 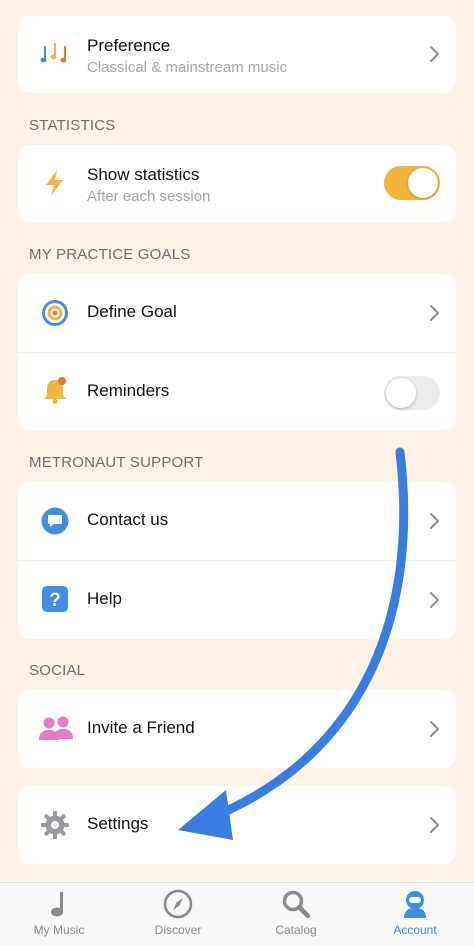 What do you see at coordinates (54, 183) in the screenshot?
I see `lightning-icon` at bounding box center [54, 183].